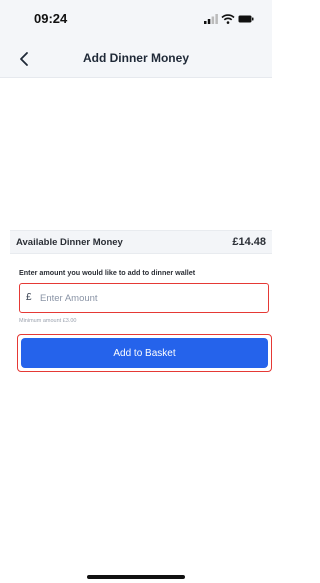 The height and width of the screenshot is (583, 320). I want to click on amount-field: £, so click(144, 298).